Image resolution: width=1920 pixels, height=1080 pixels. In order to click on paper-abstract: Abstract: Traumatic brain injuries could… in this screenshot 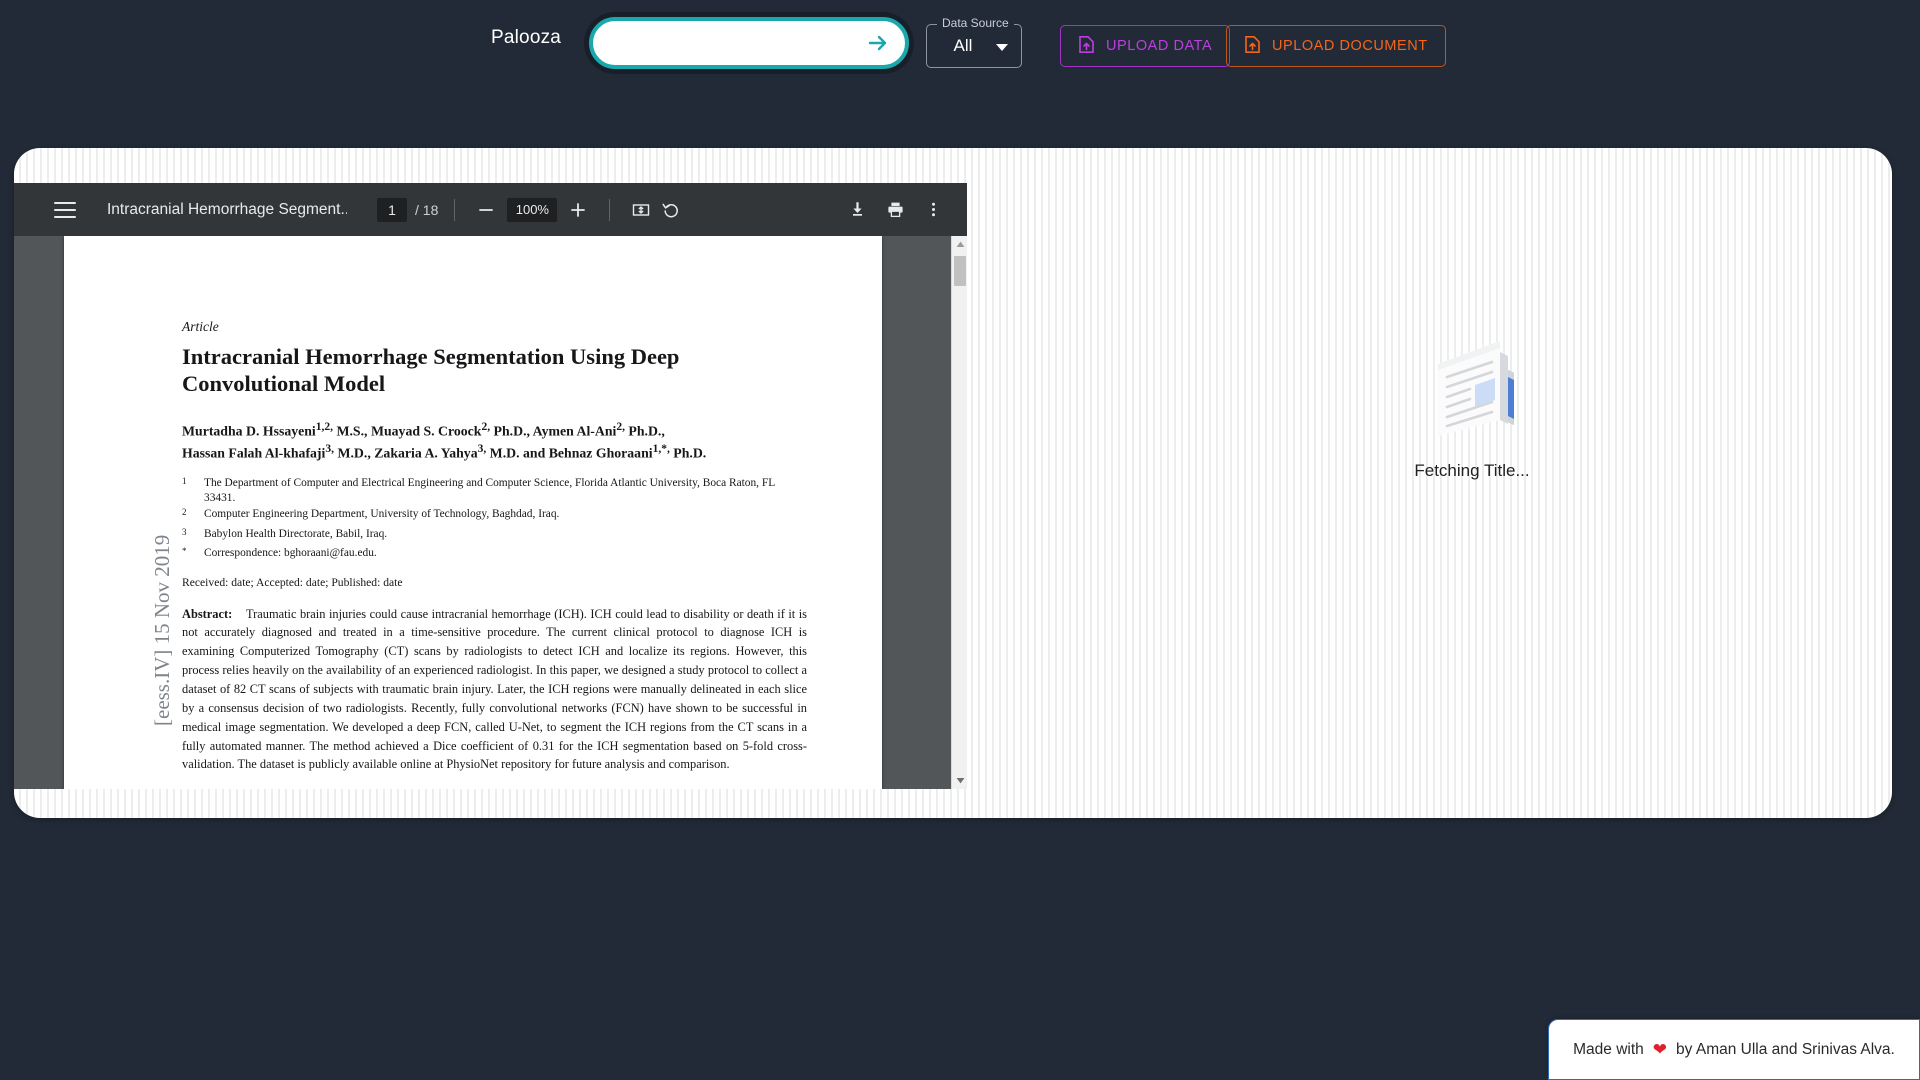, I will do `click(494, 690)`.